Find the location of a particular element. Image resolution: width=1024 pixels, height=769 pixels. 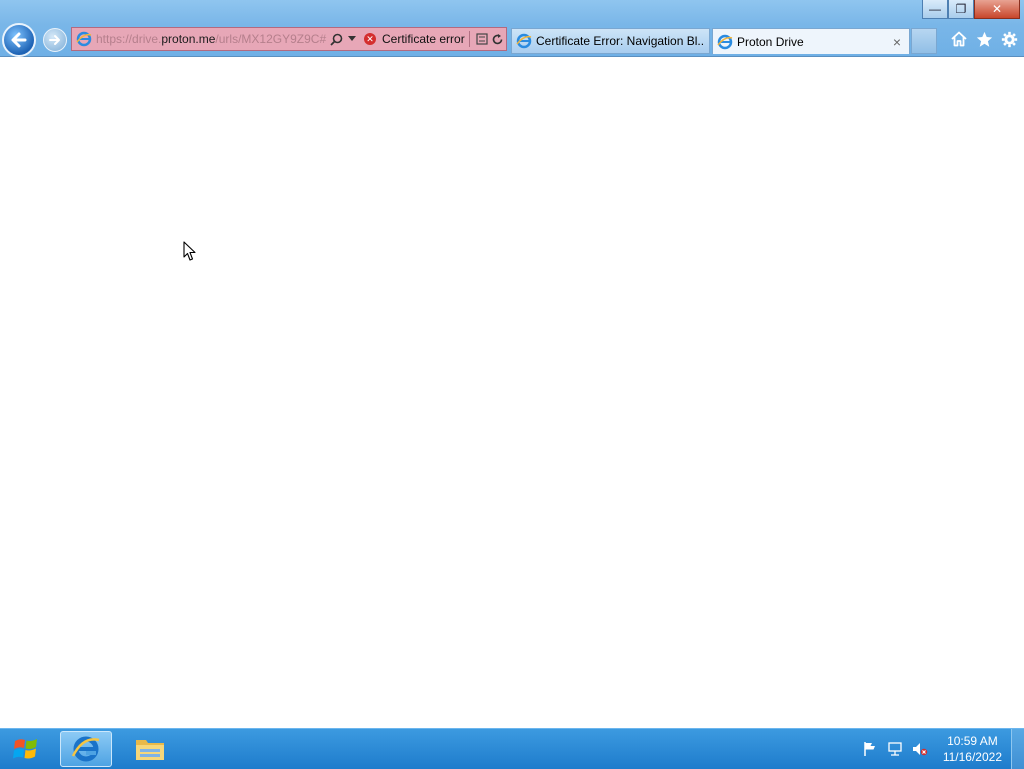

taskbar-internet-explorer is located at coordinates (86, 749).